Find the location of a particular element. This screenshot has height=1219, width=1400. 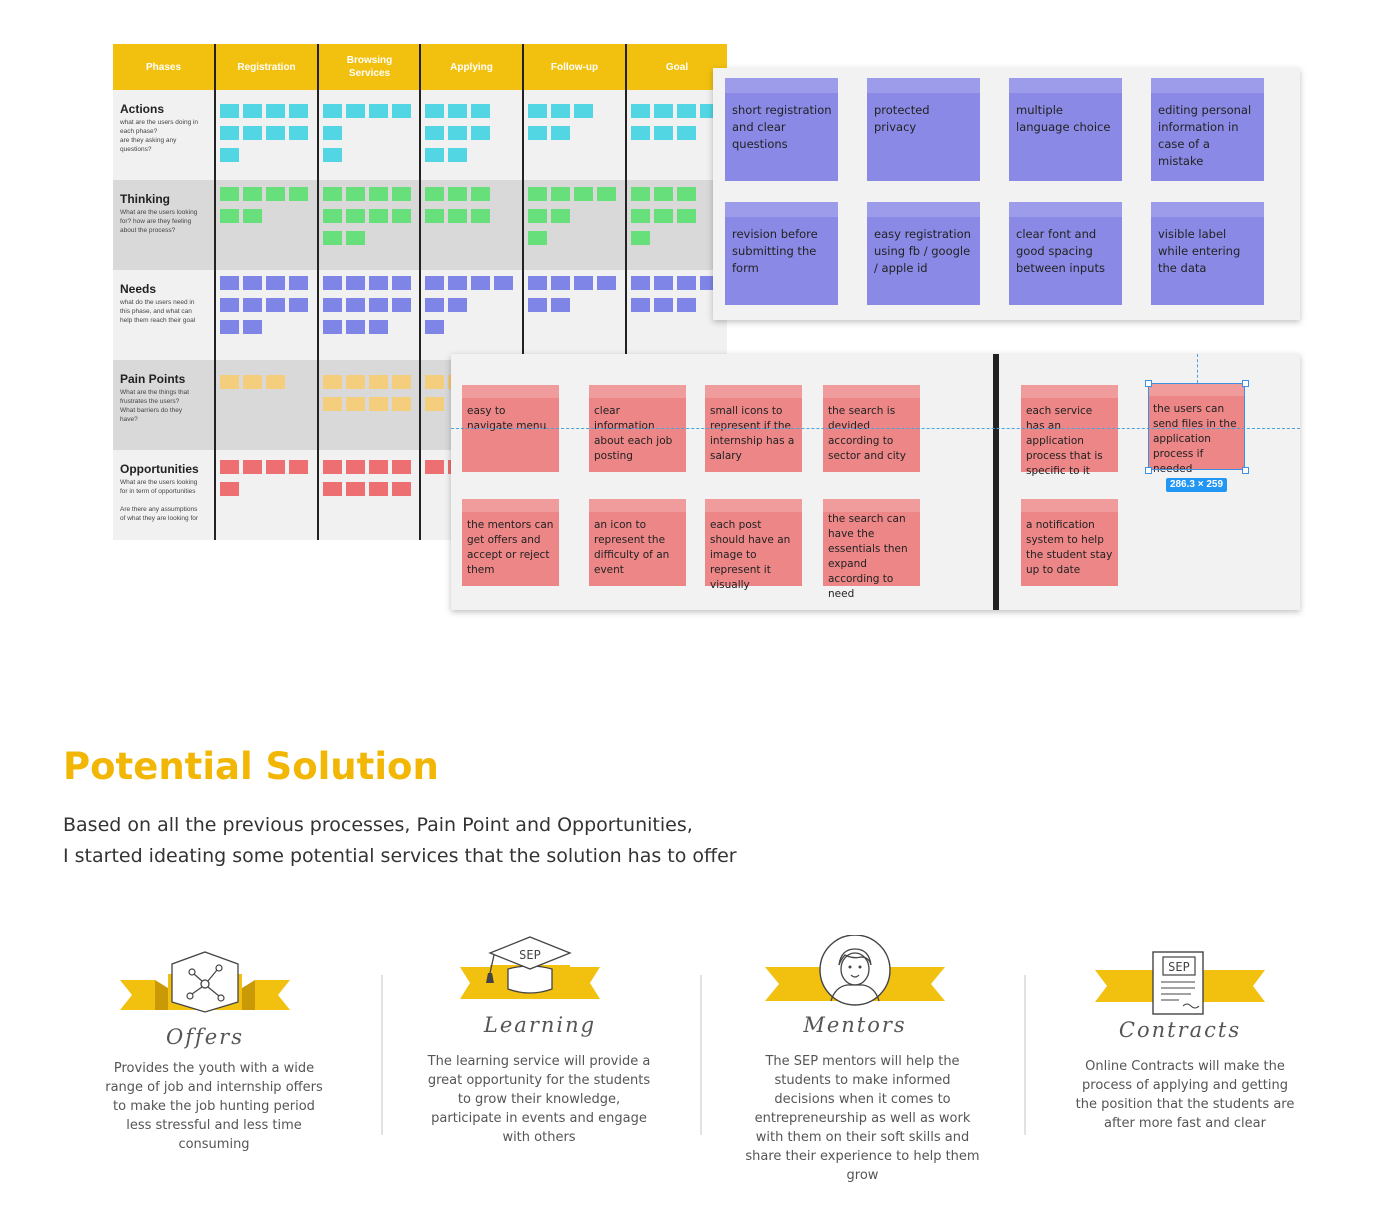

sticky-note: multiple language choice is located at coordinates (1065, 129).